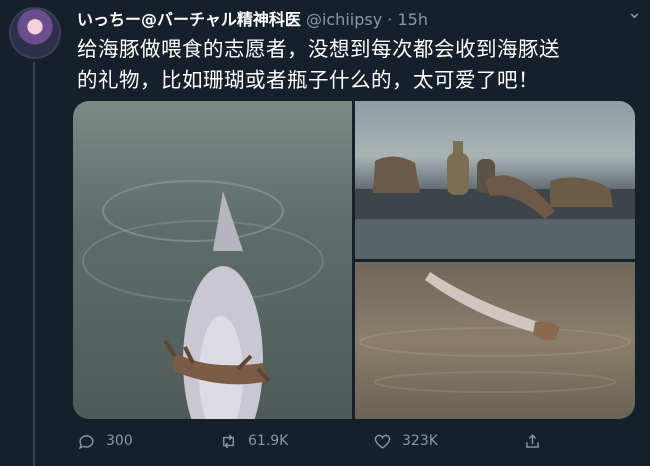 The height and width of the screenshot is (466, 650). I want to click on share-button, so click(537, 441).